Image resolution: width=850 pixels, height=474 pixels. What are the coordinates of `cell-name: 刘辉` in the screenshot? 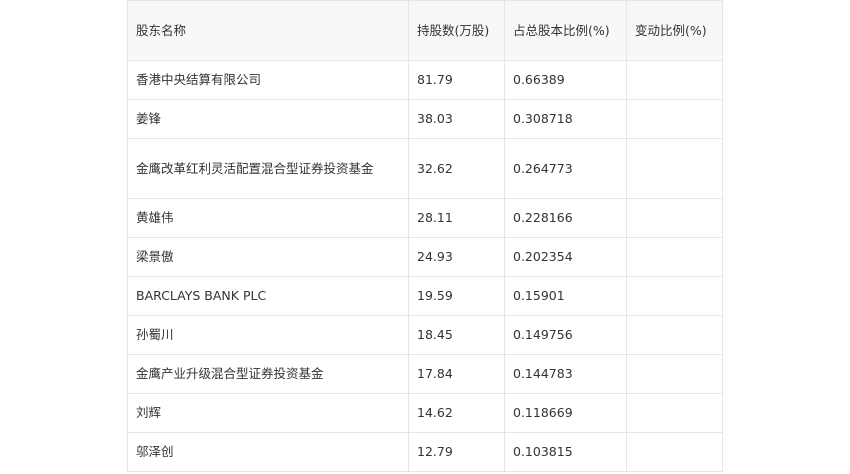 It's located at (268, 413).